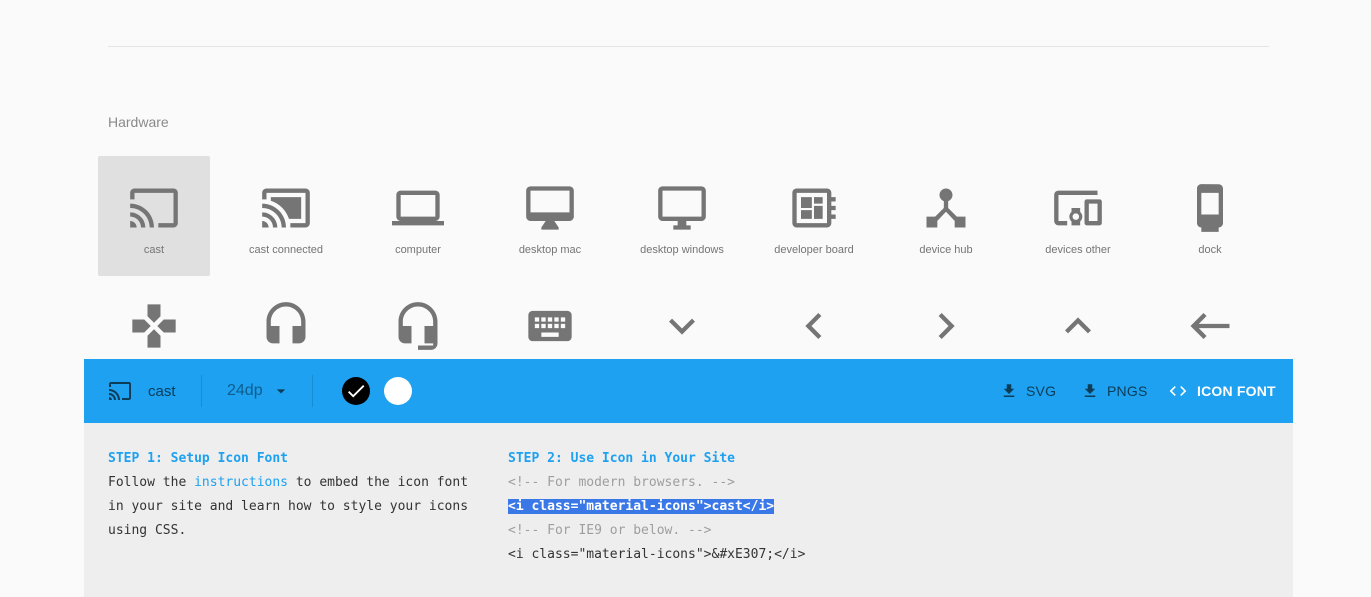  I want to click on icon-label: desktop mac, so click(550, 250).